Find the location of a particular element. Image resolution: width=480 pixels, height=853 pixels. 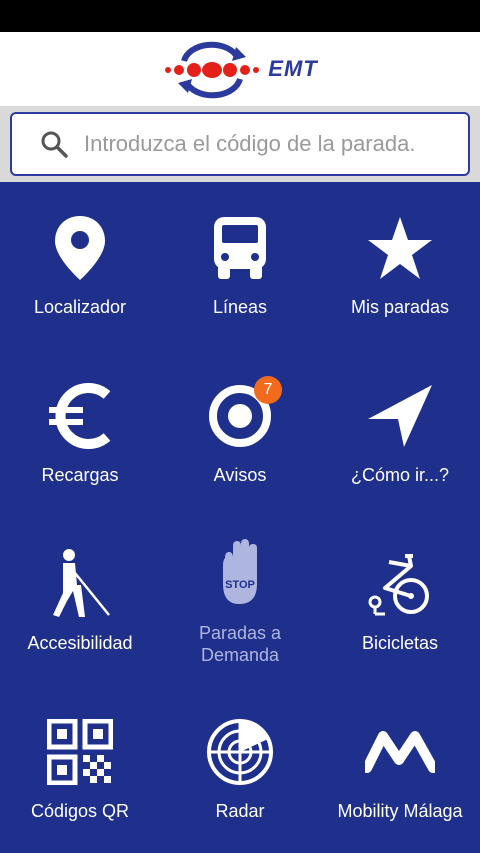

menu-item-accesibilidad: Accesibilidad is located at coordinates (80, 602).